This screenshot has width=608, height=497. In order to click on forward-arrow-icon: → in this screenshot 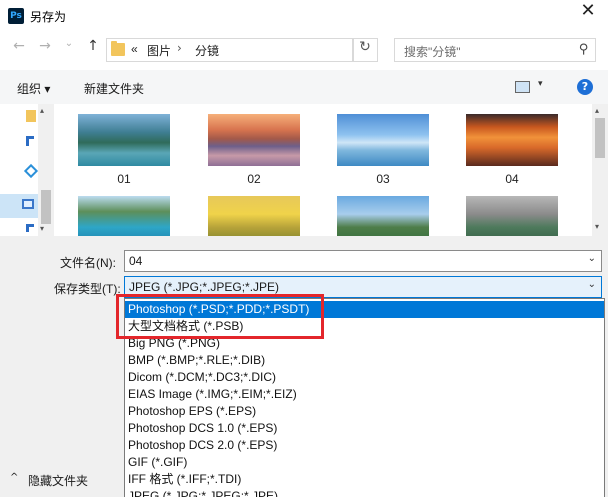, I will do `click(45, 50)`.